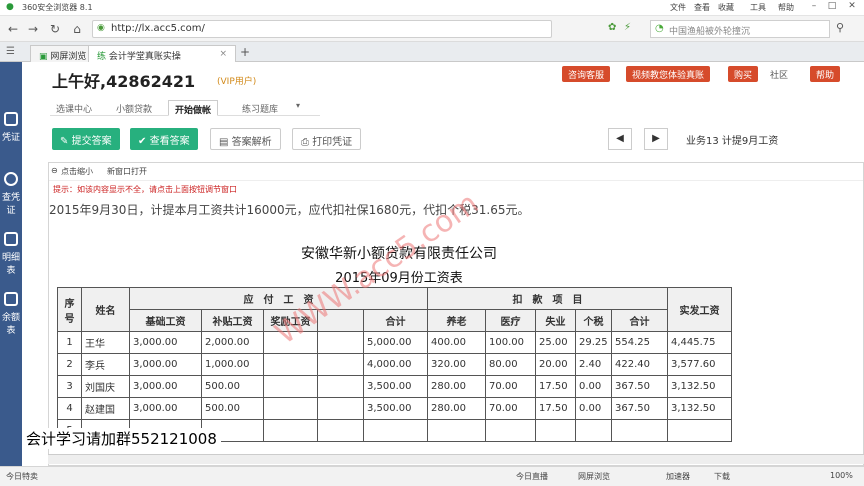 Image resolution: width=864 pixels, height=486 pixels. I want to click on subtab-start: 开始做帐, so click(193, 108).